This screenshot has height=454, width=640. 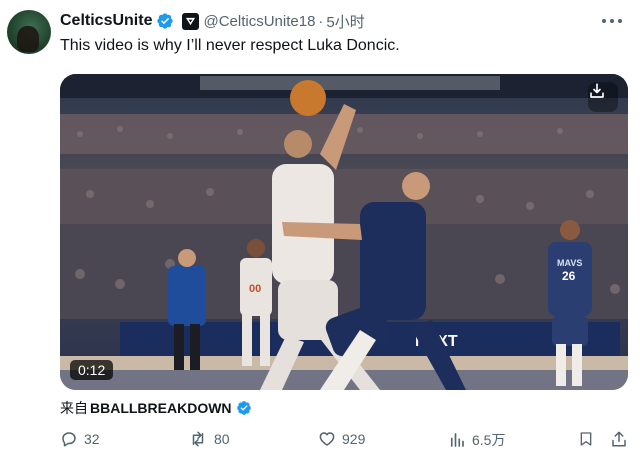 I want to click on timestamp: 5小时, so click(x=345, y=21).